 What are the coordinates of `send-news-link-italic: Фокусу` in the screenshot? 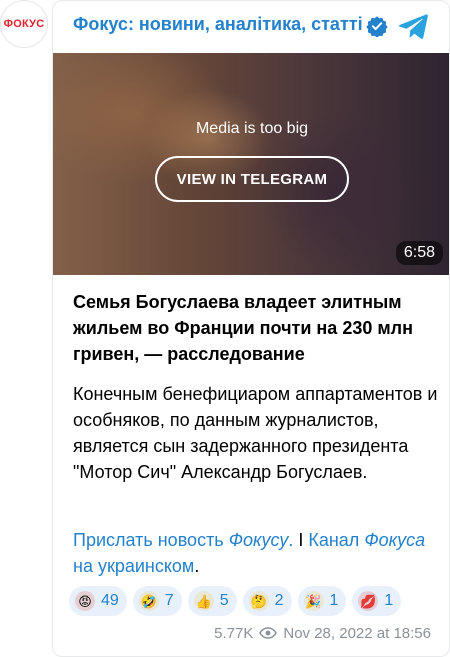 It's located at (258, 540).